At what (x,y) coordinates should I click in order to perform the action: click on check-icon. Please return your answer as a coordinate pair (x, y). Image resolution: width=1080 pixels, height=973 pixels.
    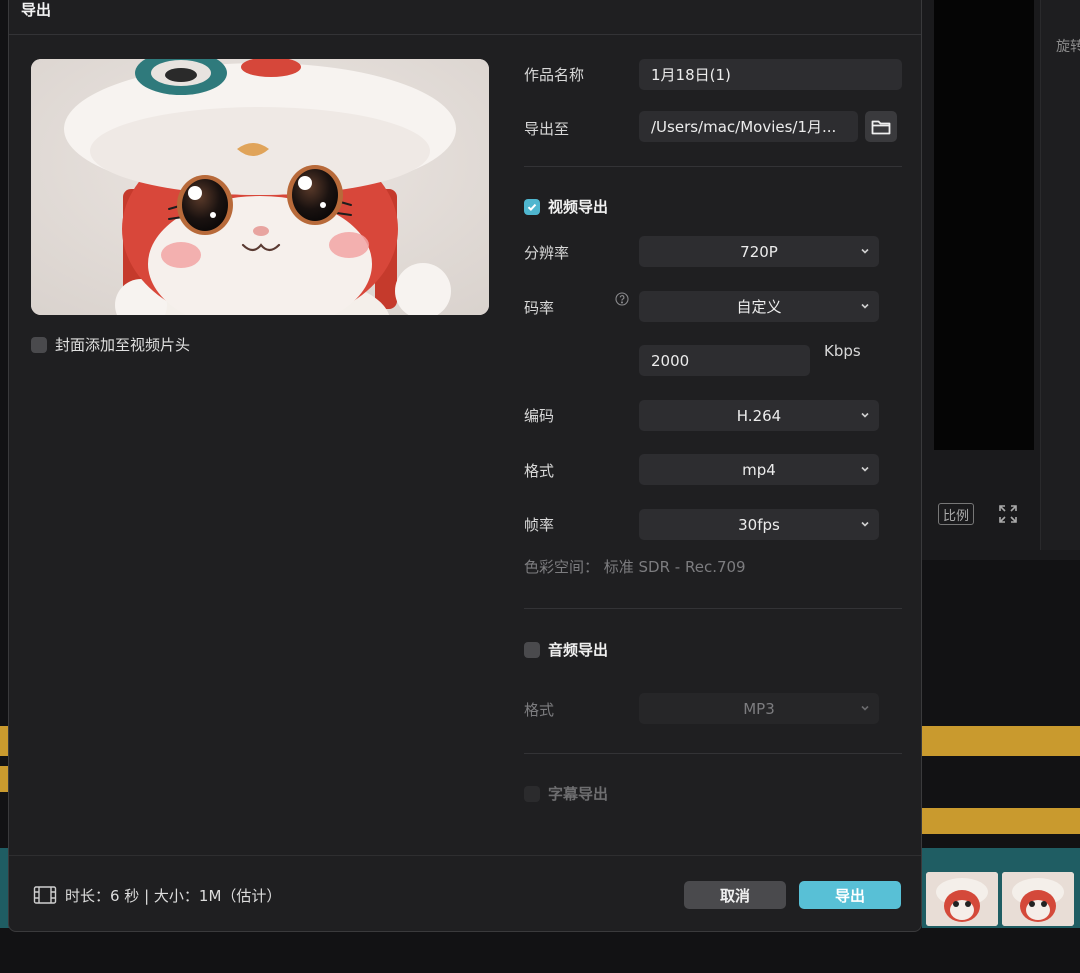
    Looking at the image, I should click on (532, 207).